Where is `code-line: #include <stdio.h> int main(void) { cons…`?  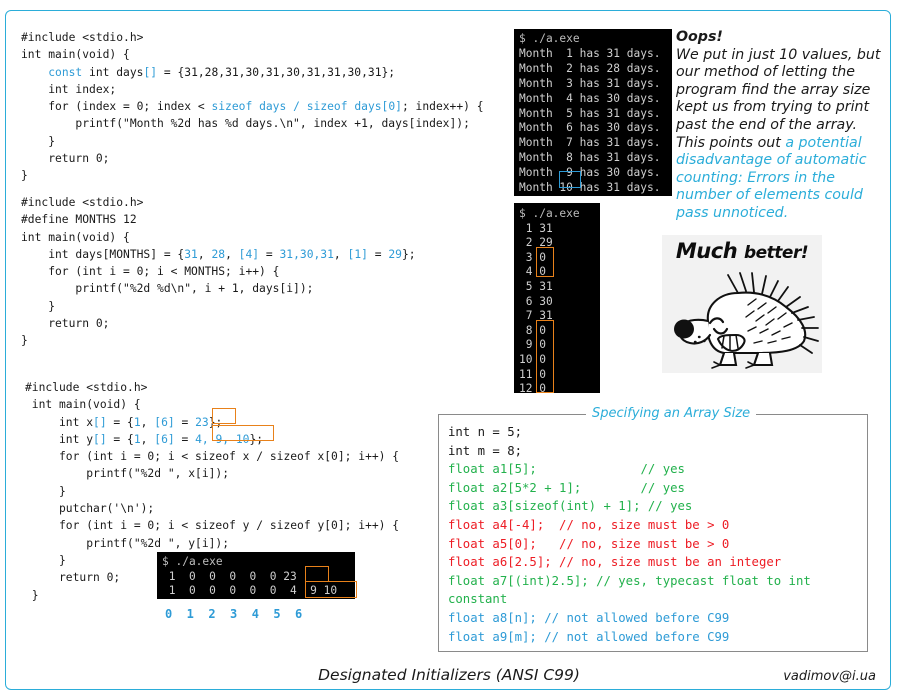 code-line: #include <stdio.h> int main(void) { cons… is located at coordinates (252, 107).